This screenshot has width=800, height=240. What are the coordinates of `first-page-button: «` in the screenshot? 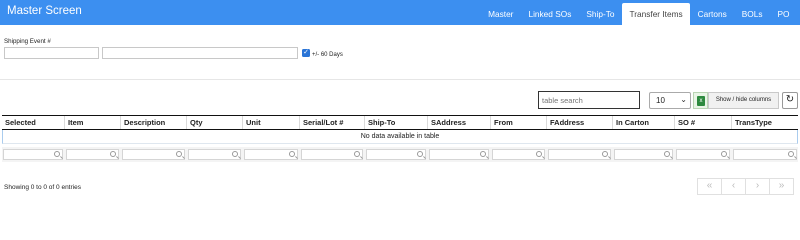 It's located at (709, 186).